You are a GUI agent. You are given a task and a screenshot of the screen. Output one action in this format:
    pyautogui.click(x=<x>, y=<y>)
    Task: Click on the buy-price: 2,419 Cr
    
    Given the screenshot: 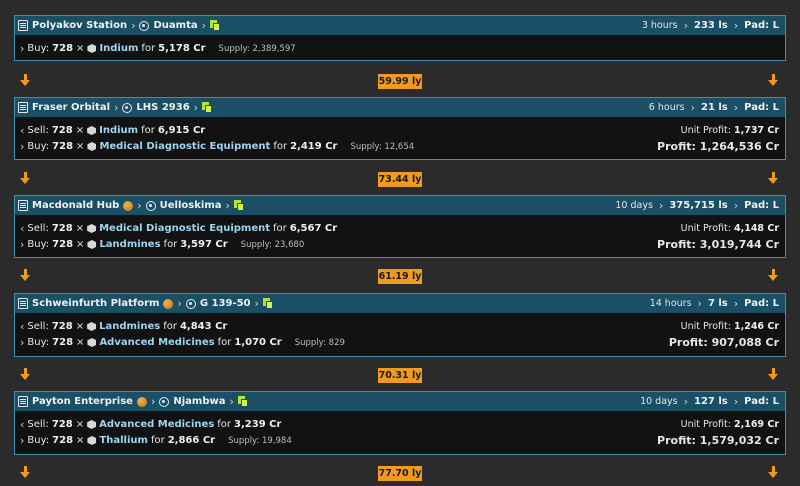 What is the action you would take?
    pyautogui.click(x=314, y=146)
    